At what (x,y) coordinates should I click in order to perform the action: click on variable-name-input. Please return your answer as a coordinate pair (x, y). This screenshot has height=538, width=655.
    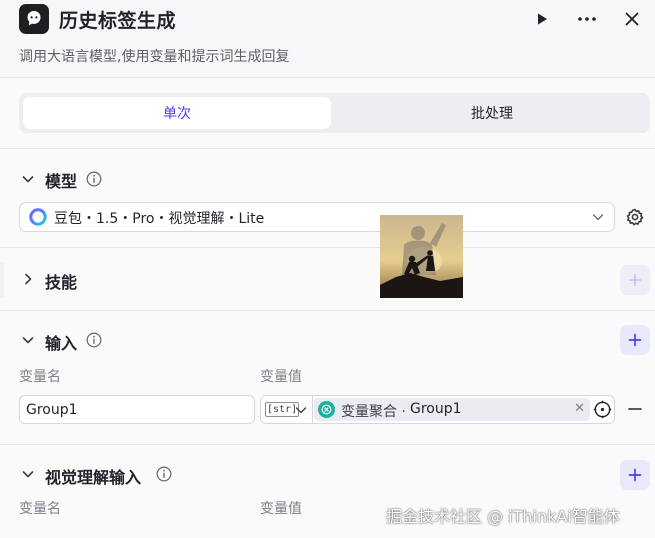
    Looking at the image, I should click on (137, 409).